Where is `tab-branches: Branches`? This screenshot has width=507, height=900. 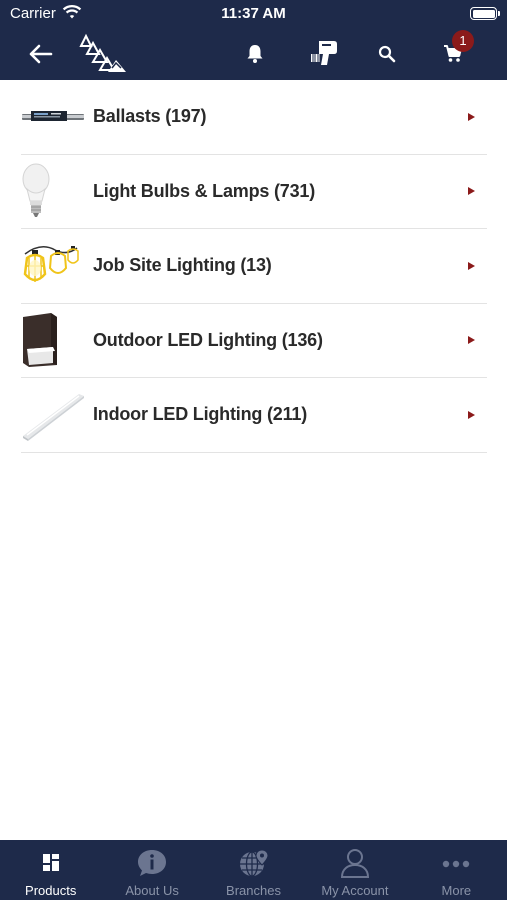 tab-branches: Branches is located at coordinates (253, 870).